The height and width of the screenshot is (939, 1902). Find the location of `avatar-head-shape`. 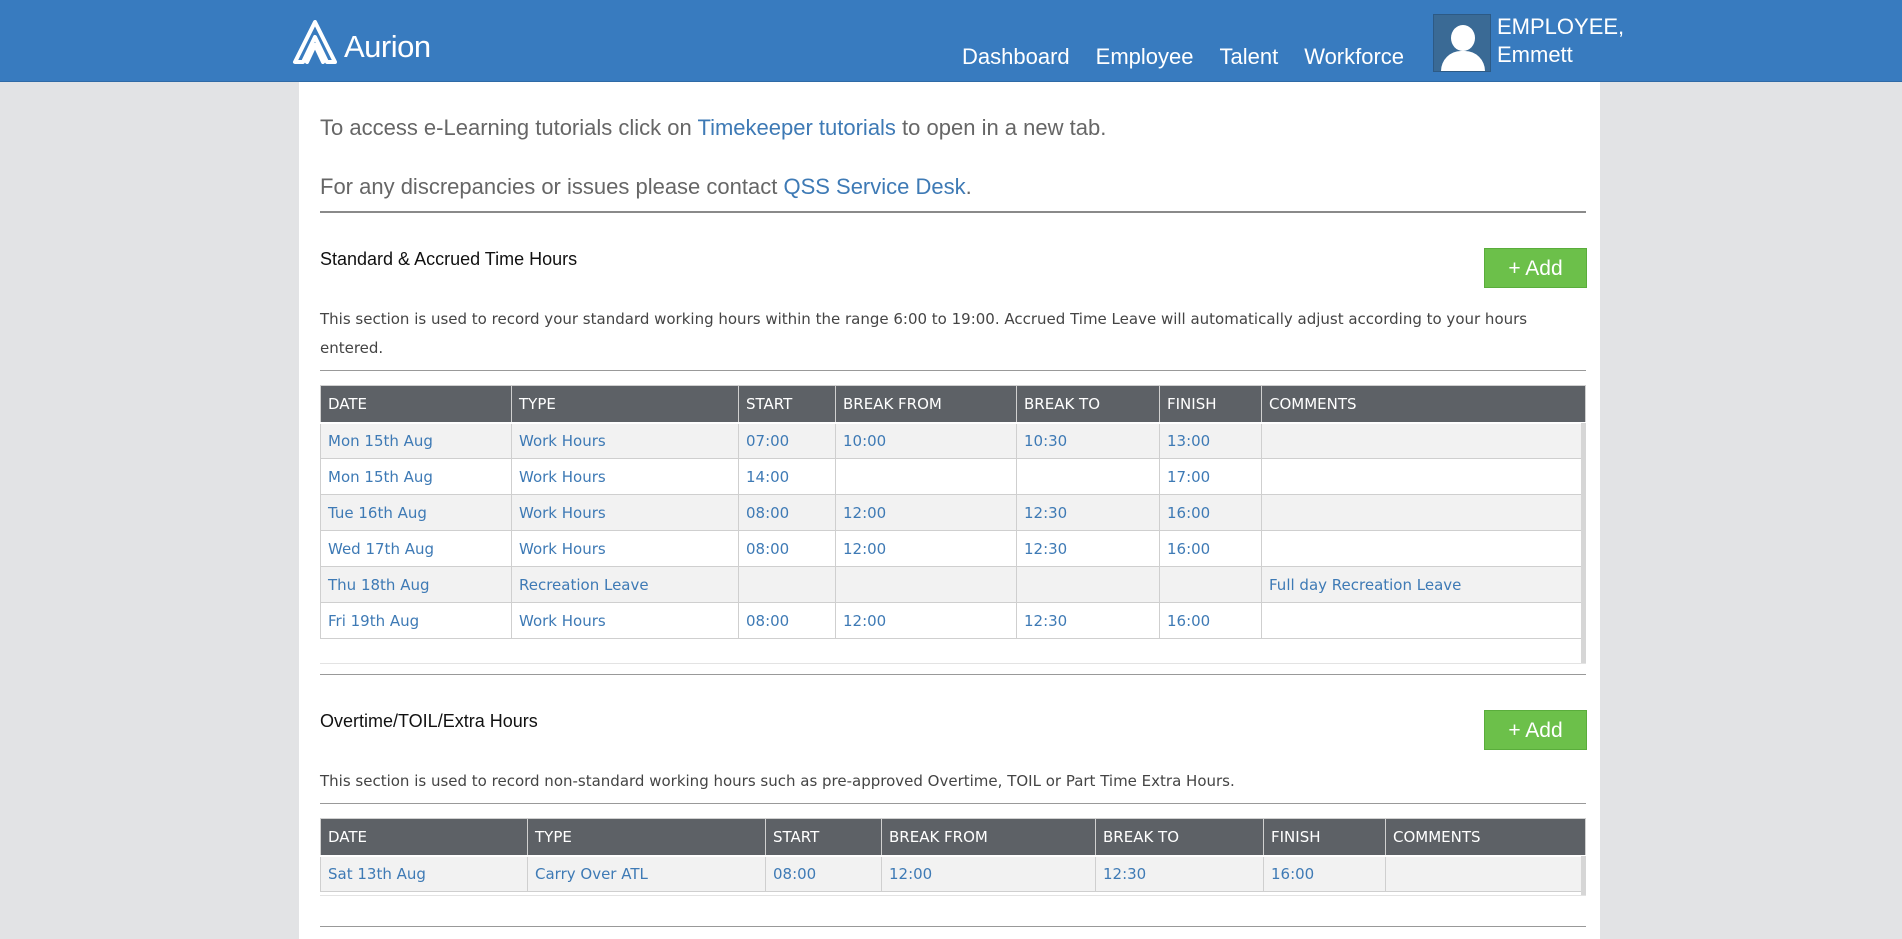

avatar-head-shape is located at coordinates (1463, 38).